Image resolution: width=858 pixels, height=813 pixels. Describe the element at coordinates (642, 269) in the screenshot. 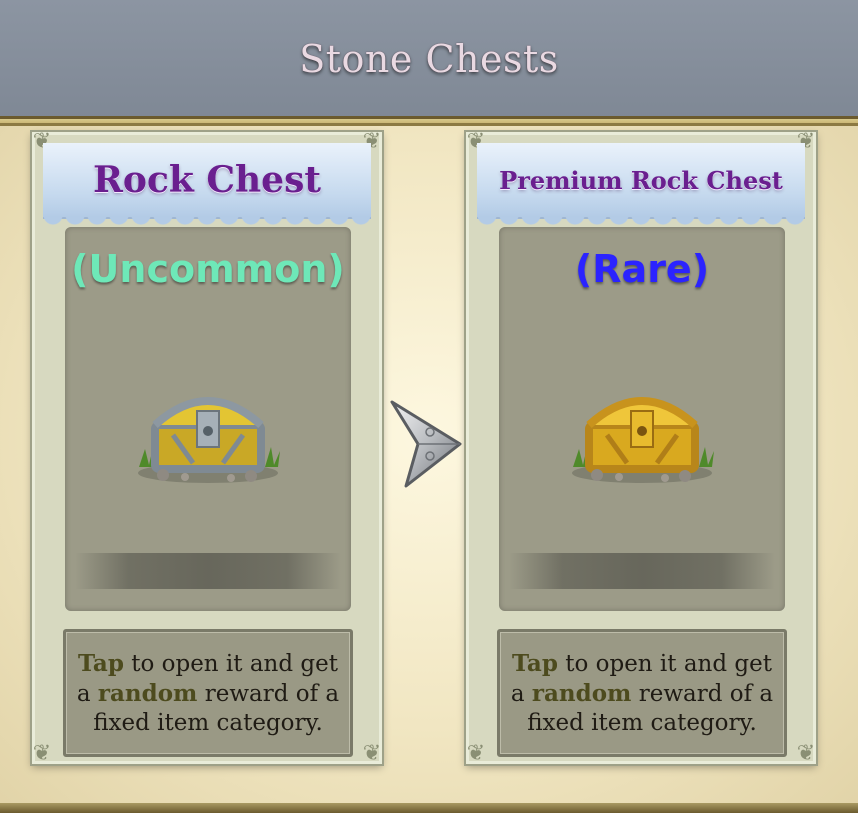

I see `rarity-label: (Rare)` at that location.